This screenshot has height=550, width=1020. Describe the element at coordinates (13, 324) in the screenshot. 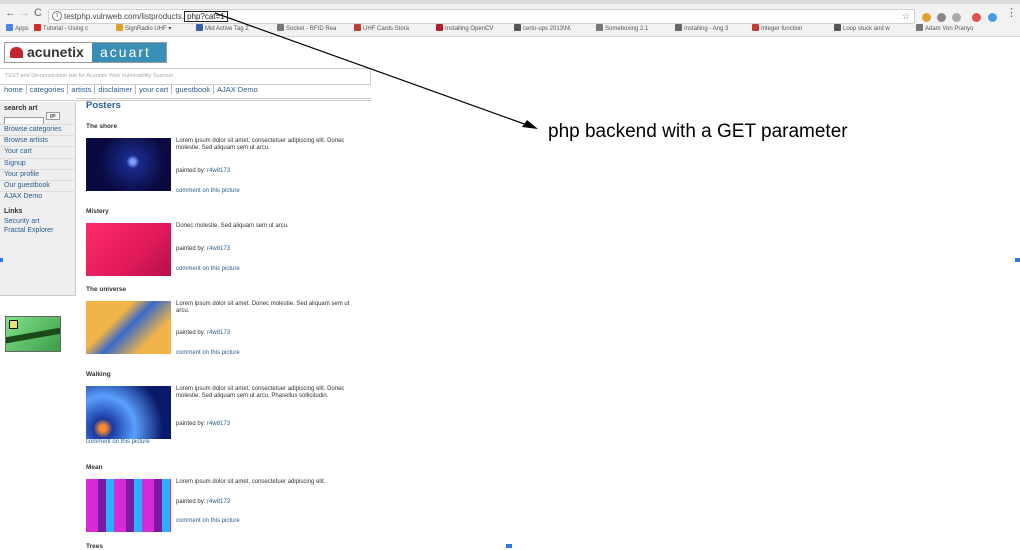

I see `fractal-thumbnail-icon` at that location.